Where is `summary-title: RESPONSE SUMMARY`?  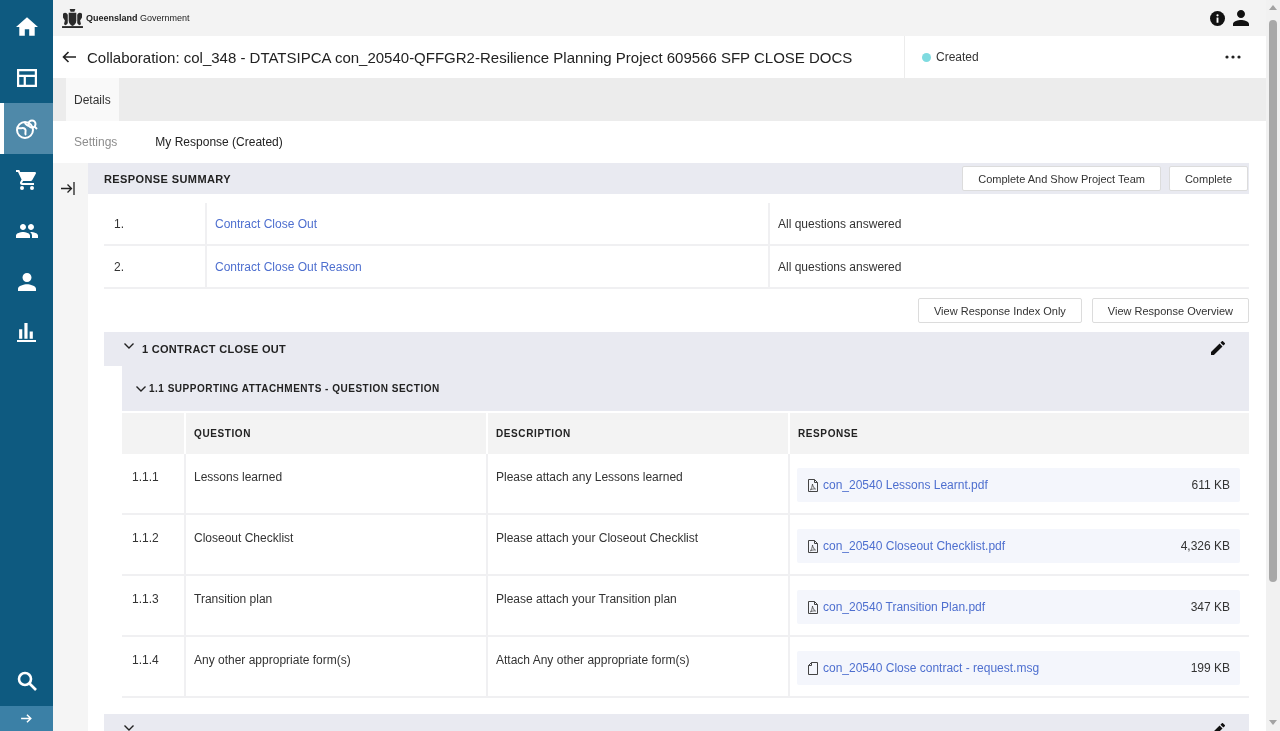 summary-title: RESPONSE SUMMARY is located at coordinates (167, 178).